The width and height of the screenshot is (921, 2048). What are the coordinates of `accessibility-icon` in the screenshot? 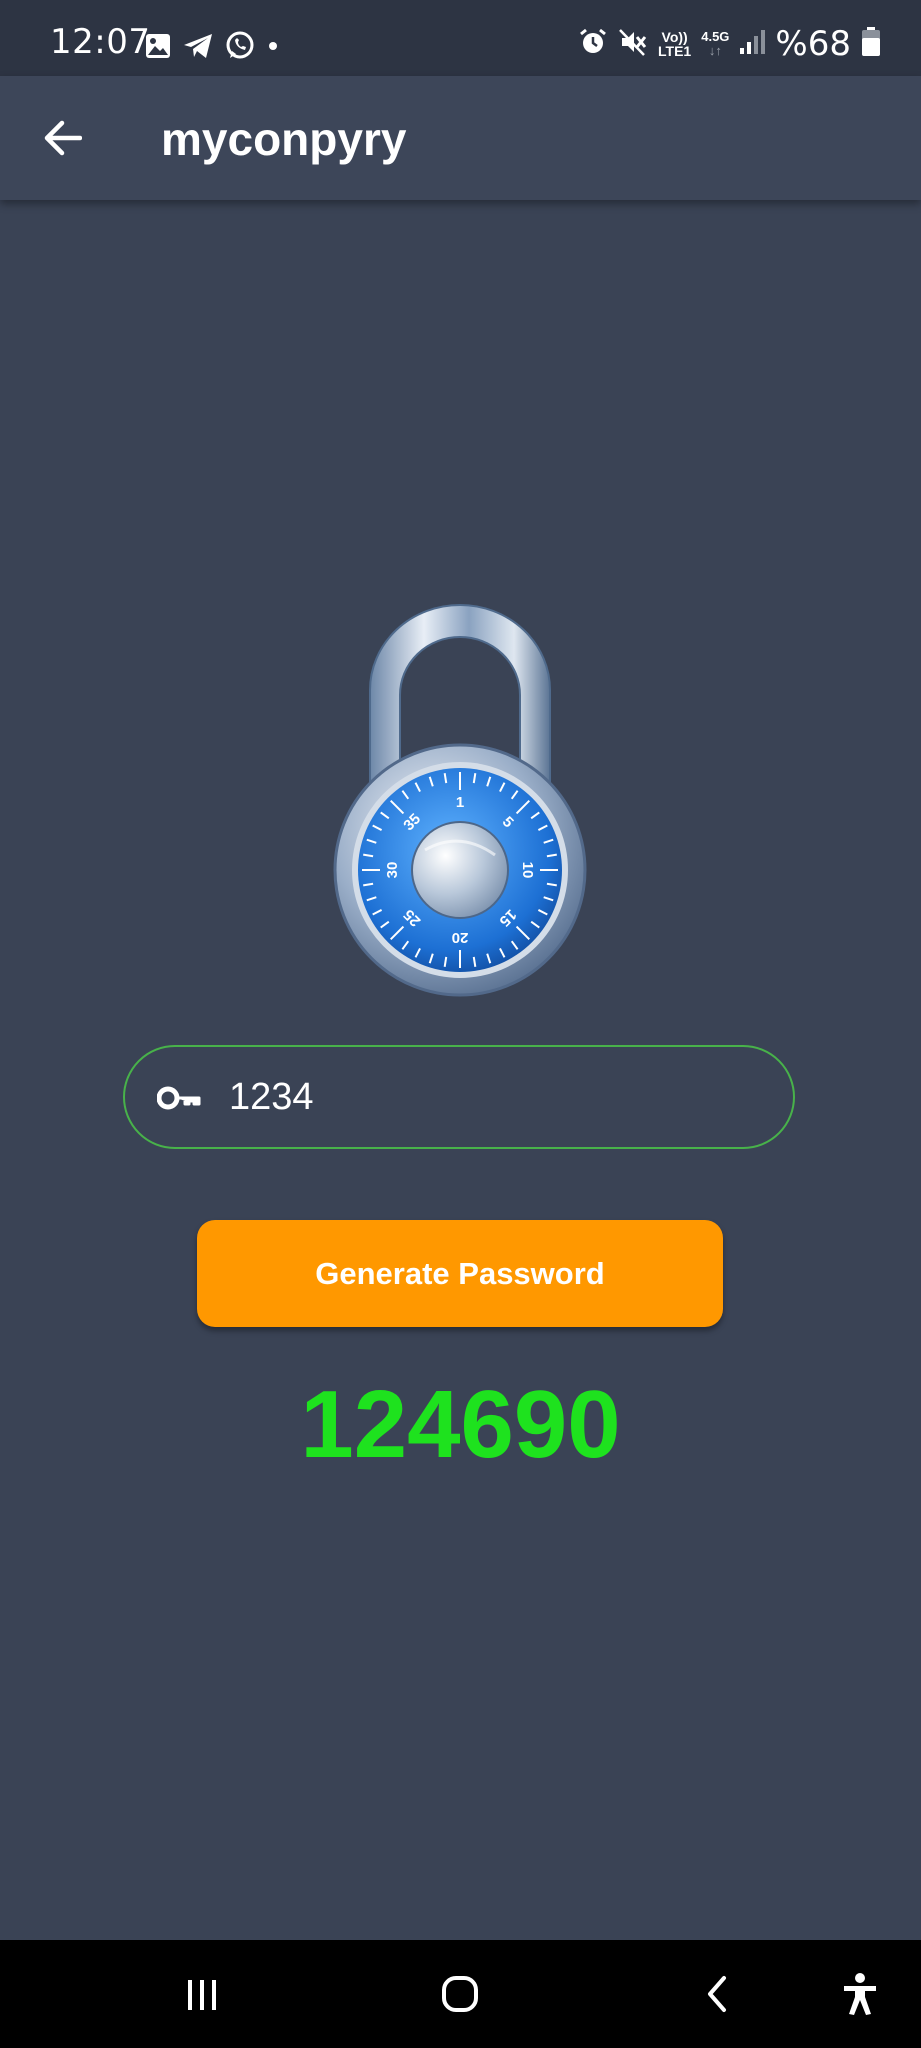 It's located at (860, 1994).